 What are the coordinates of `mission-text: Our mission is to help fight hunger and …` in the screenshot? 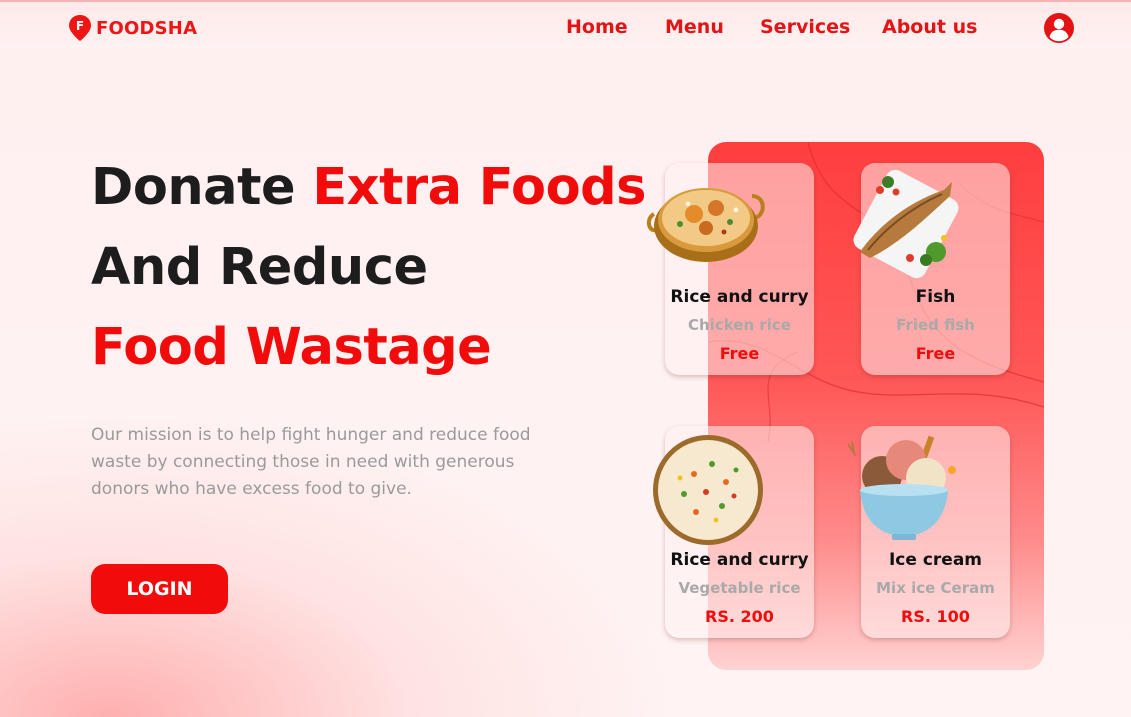 It's located at (311, 462).